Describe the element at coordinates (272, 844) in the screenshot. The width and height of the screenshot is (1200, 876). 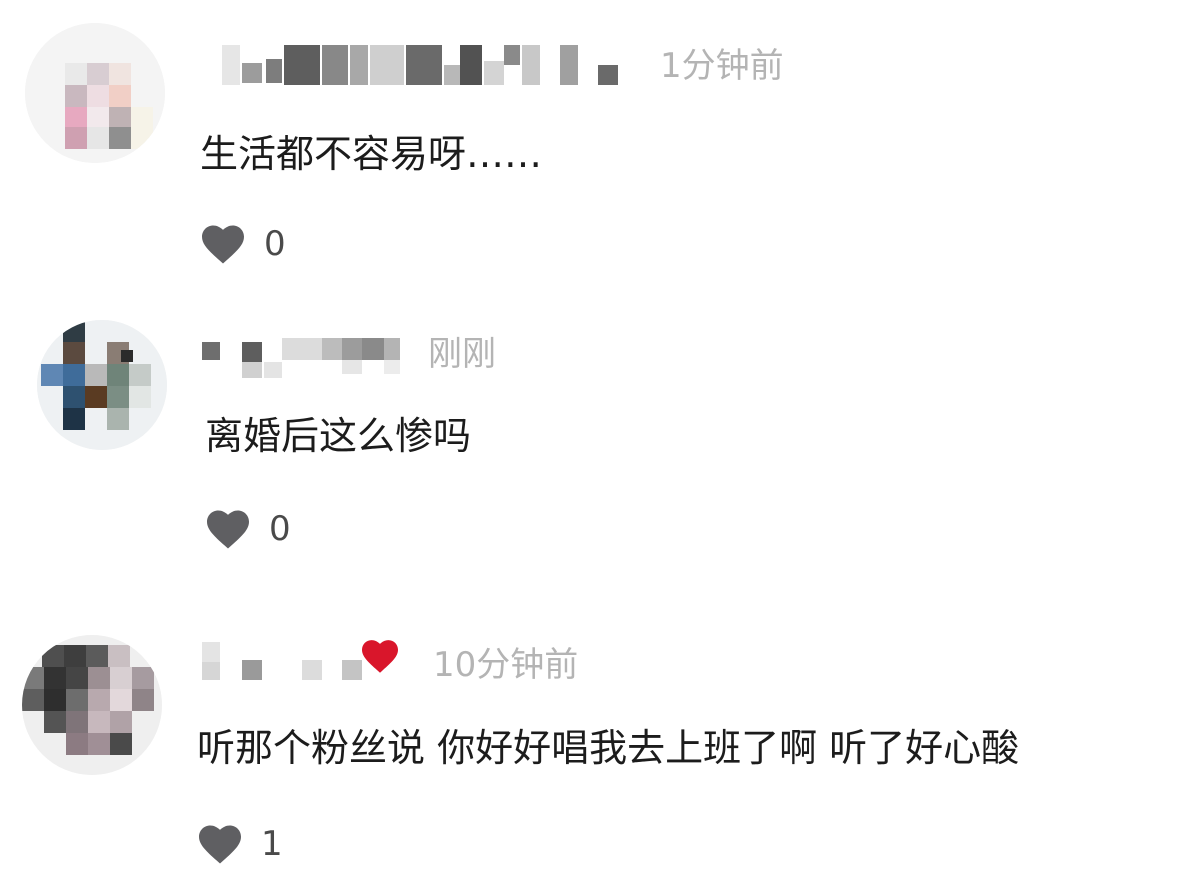
I see `like-count: 1` at that location.